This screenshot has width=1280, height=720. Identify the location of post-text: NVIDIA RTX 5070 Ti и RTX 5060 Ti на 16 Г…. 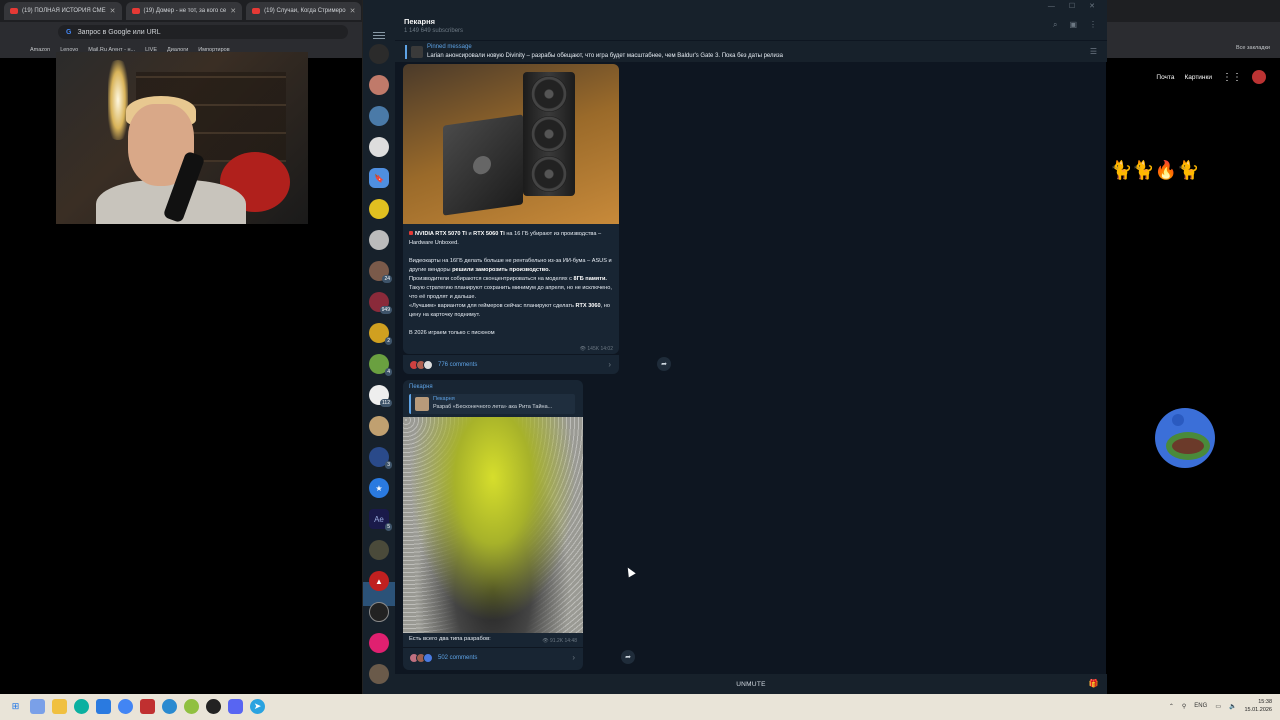
(512, 288).